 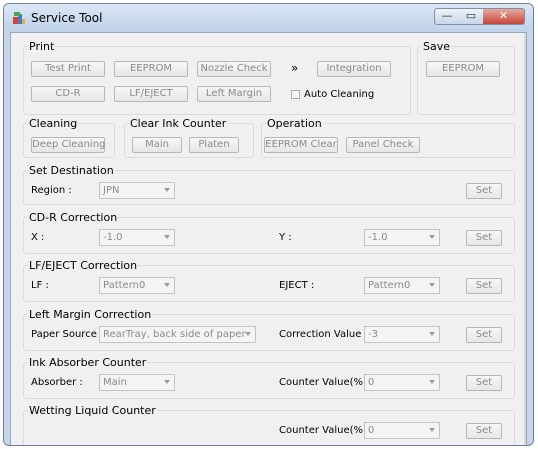 I want to click on cdr-y-label: Y :, so click(x=285, y=237).